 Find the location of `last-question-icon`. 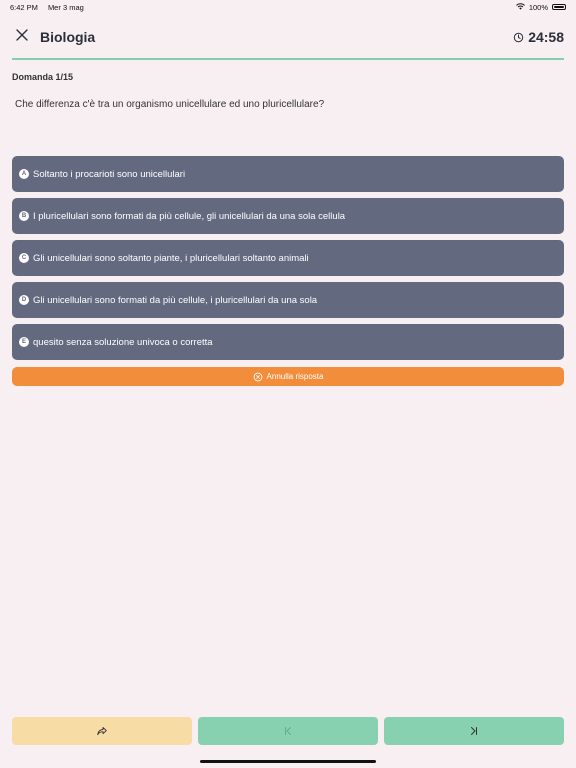

last-question-icon is located at coordinates (474, 731).